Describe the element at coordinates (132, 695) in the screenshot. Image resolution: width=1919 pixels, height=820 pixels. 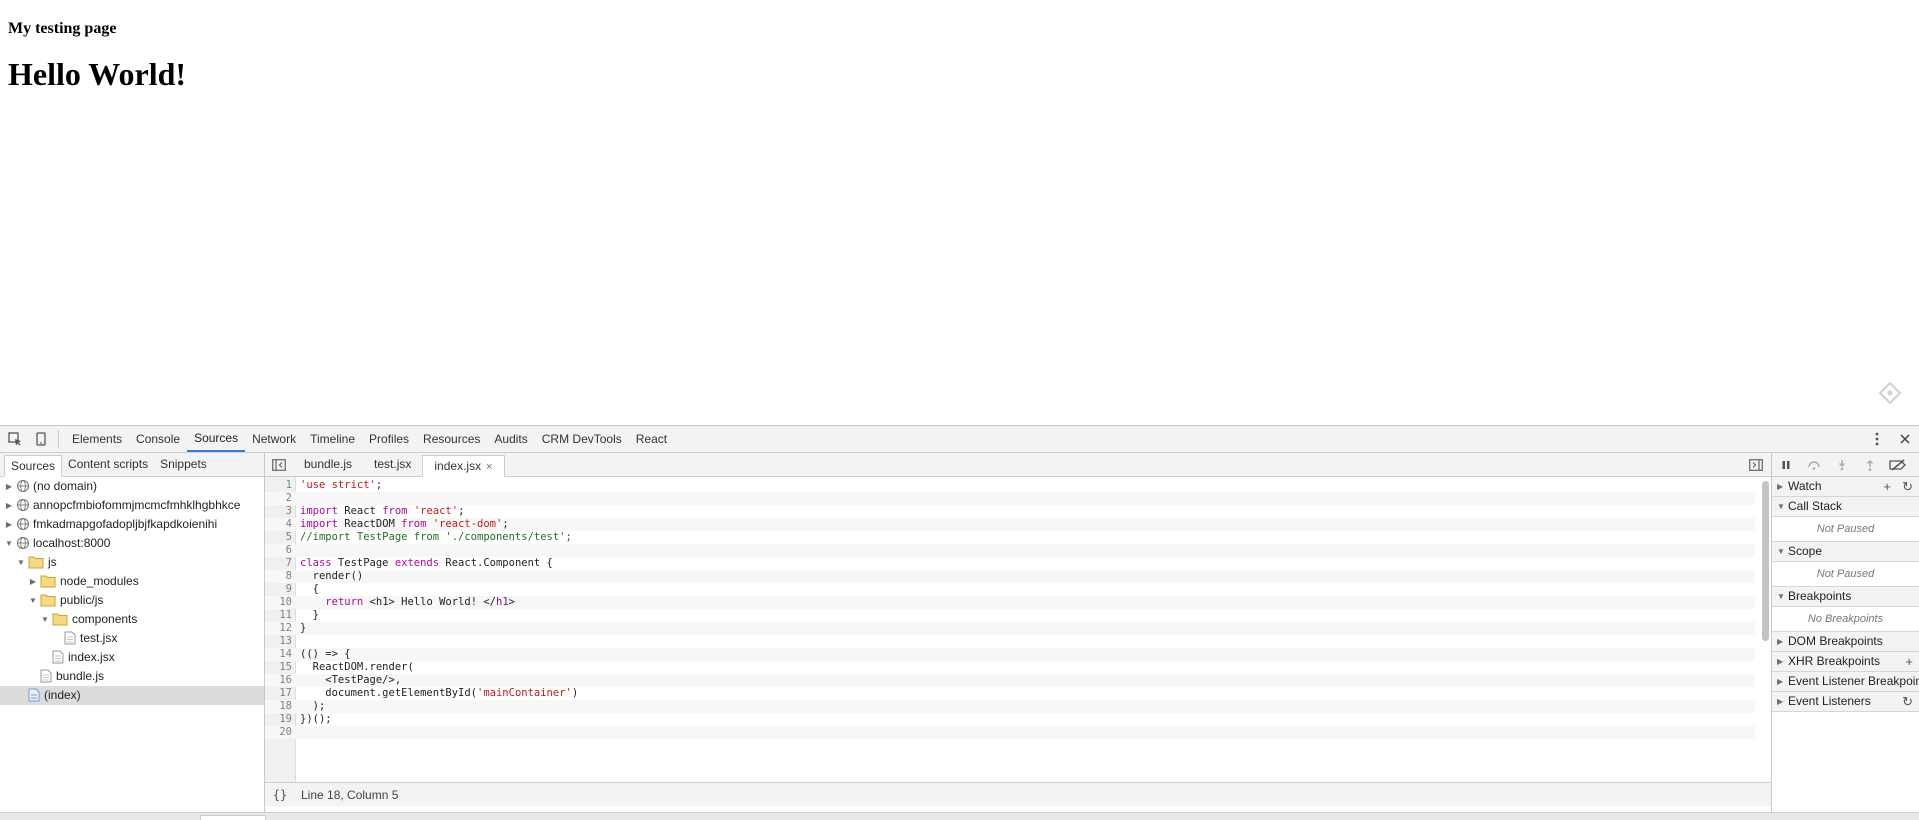
I see `tree-item: (index)` at that location.